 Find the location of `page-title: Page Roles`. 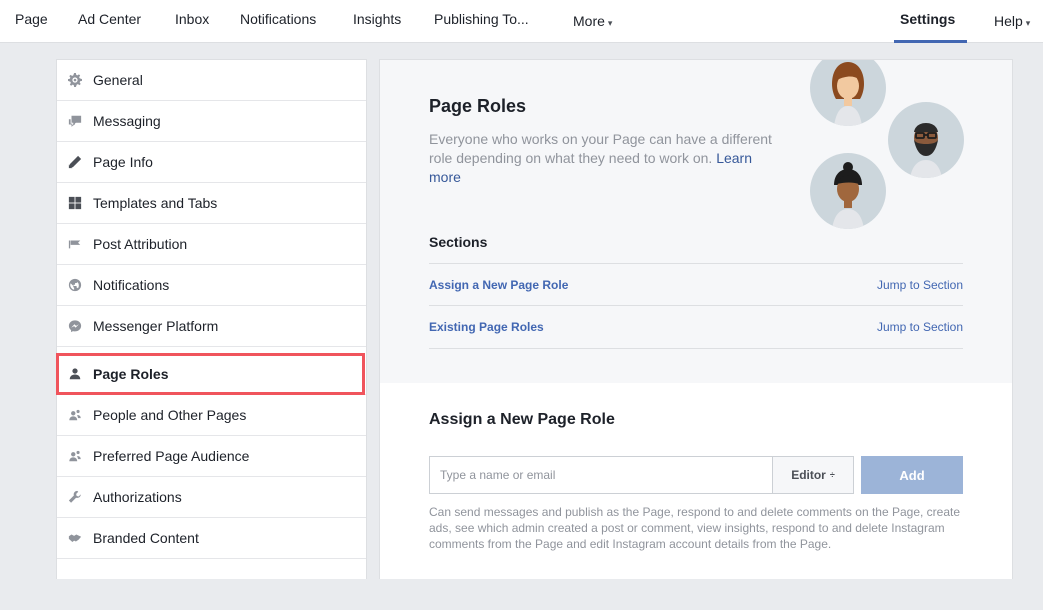

page-title: Page Roles is located at coordinates (478, 106).